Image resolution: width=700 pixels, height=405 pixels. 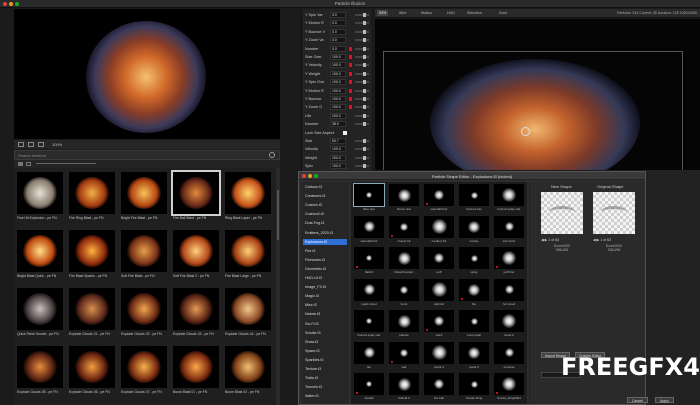 I want to click on shape-item: spark cloud, so click(x=369, y=293).